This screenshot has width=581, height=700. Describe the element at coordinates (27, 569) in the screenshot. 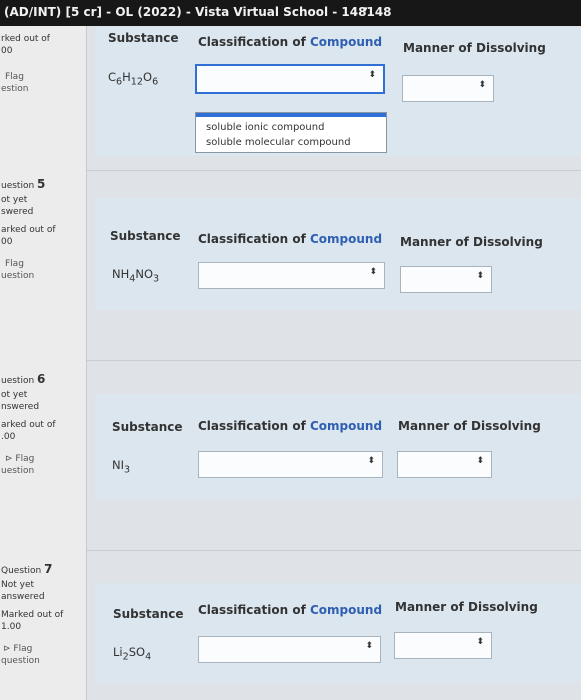

I see `question-number: Question 7` at that location.